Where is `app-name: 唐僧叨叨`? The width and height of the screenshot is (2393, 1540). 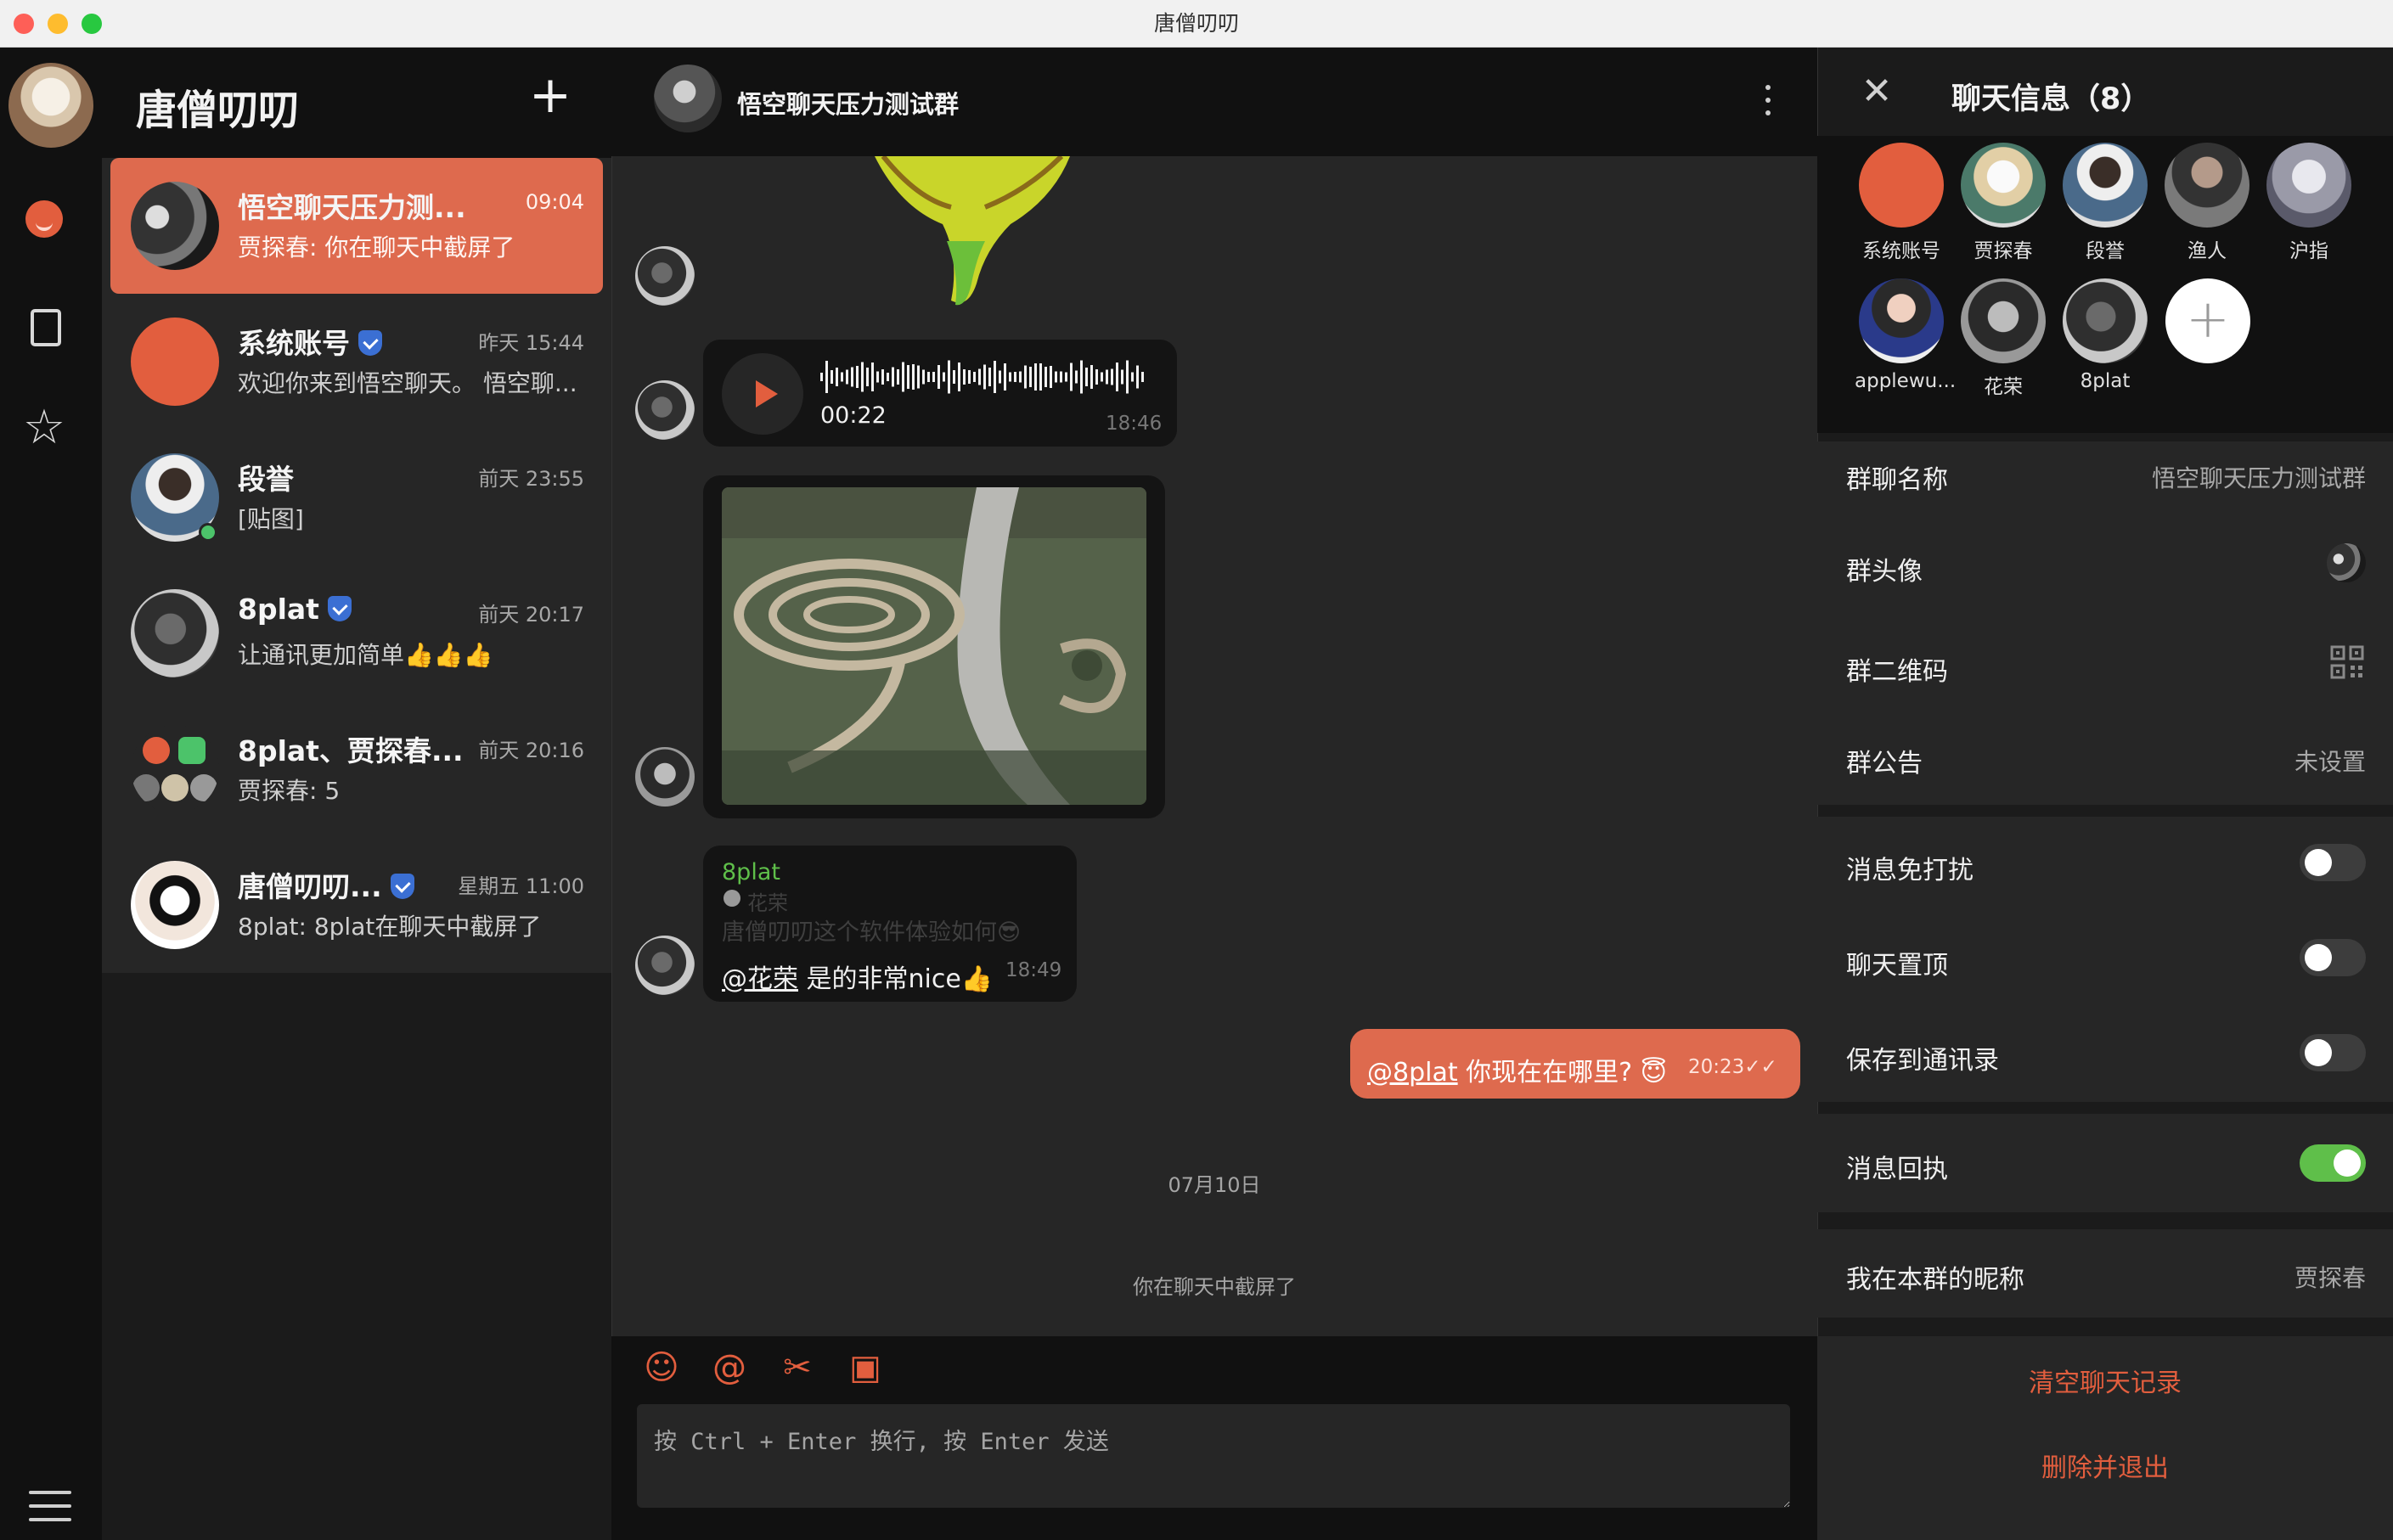 app-name: 唐僧叨叨 is located at coordinates (218, 110).